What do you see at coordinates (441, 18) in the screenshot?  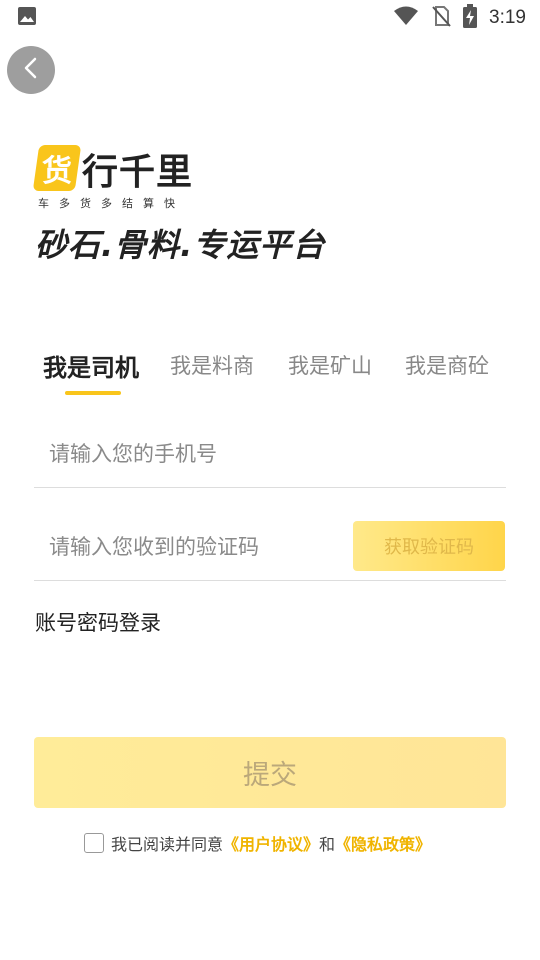 I see `no-sim-icon` at bounding box center [441, 18].